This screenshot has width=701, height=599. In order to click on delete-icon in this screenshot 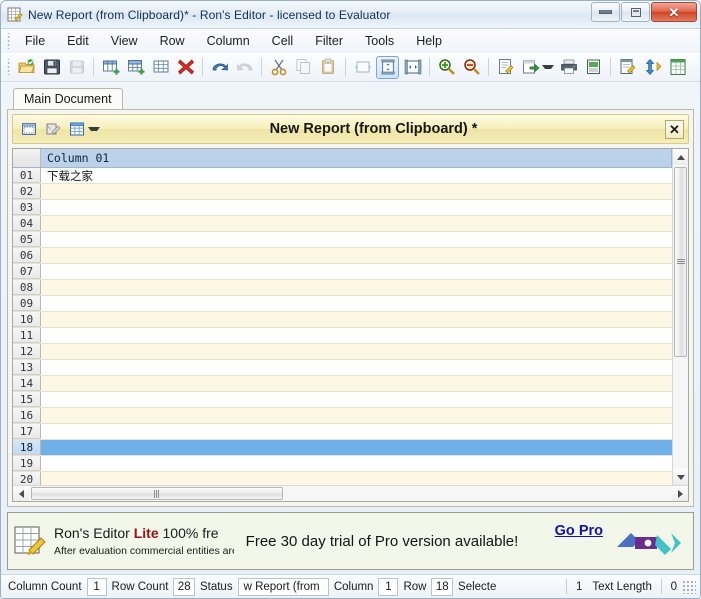, I will do `click(185, 67)`.